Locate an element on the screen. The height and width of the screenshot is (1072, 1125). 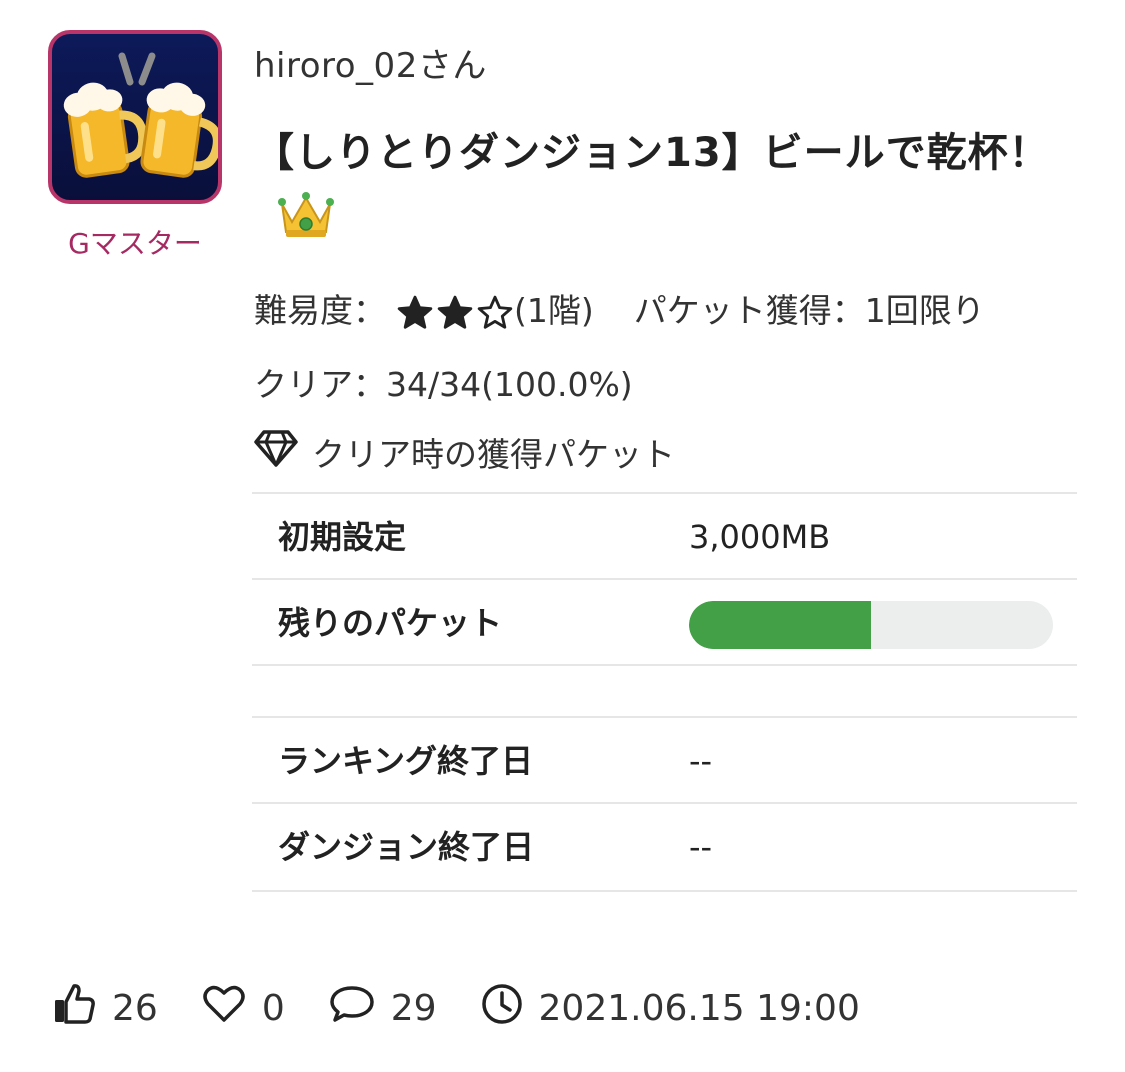
diamond-icon is located at coordinates (276, 452).